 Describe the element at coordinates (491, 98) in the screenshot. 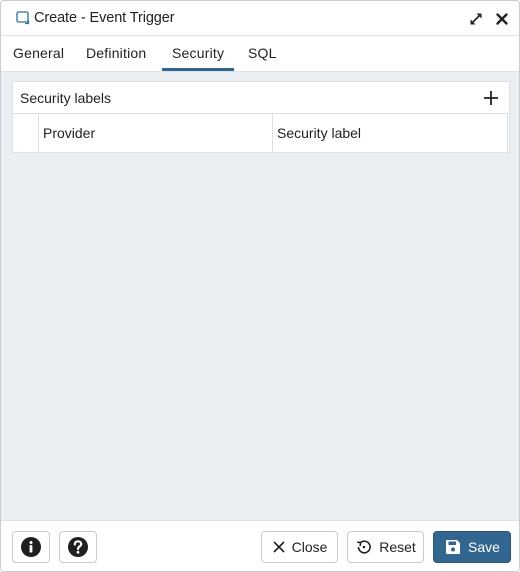

I see `plus-icon` at that location.